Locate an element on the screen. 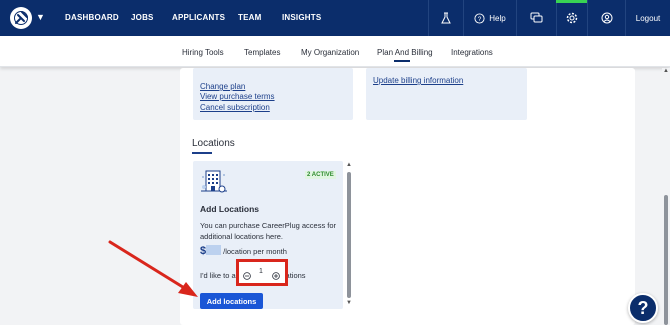 Image resolution: width=670 pixels, height=325 pixels. active-settings-indicator is located at coordinates (571, 1).